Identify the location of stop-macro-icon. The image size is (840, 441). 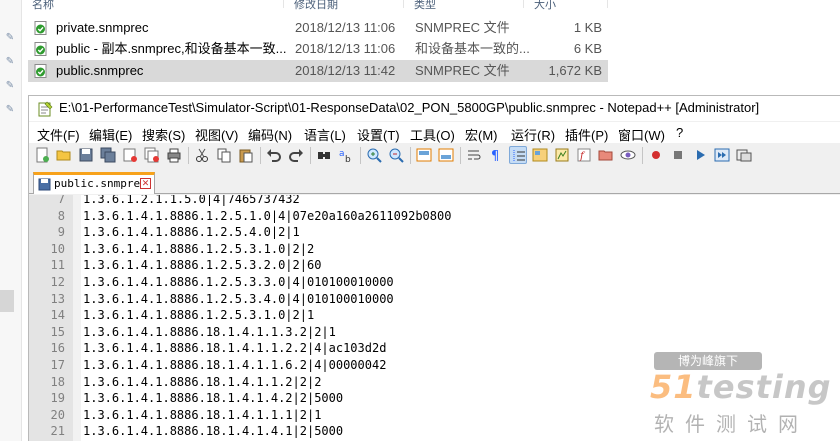
(678, 155).